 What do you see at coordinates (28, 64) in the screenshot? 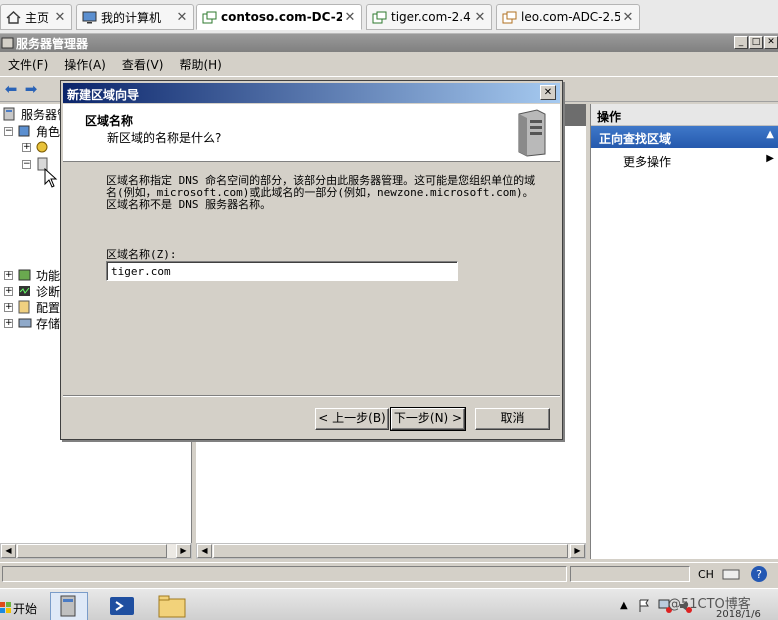
I see `menu-file: 文件(F)` at bounding box center [28, 64].